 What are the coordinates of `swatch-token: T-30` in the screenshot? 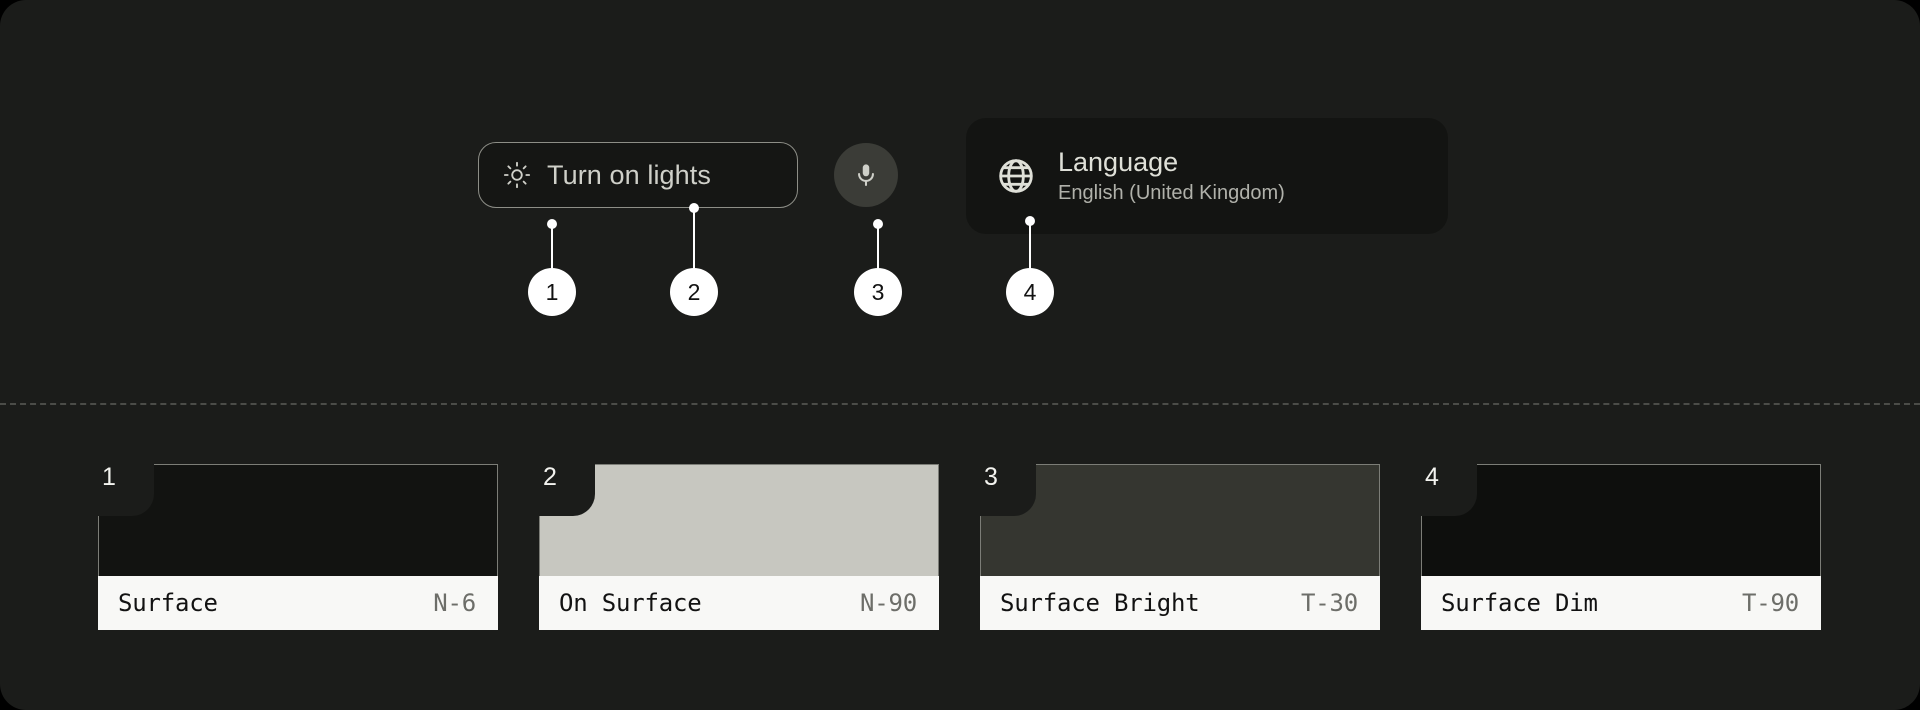 It's located at (1329, 603).